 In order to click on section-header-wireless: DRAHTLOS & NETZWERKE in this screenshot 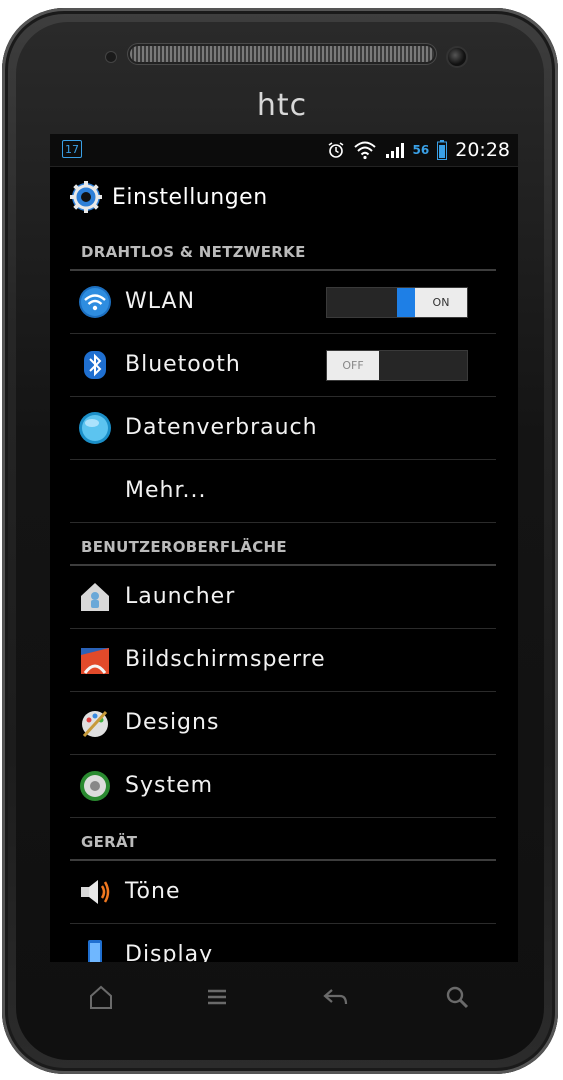, I will do `click(283, 250)`.